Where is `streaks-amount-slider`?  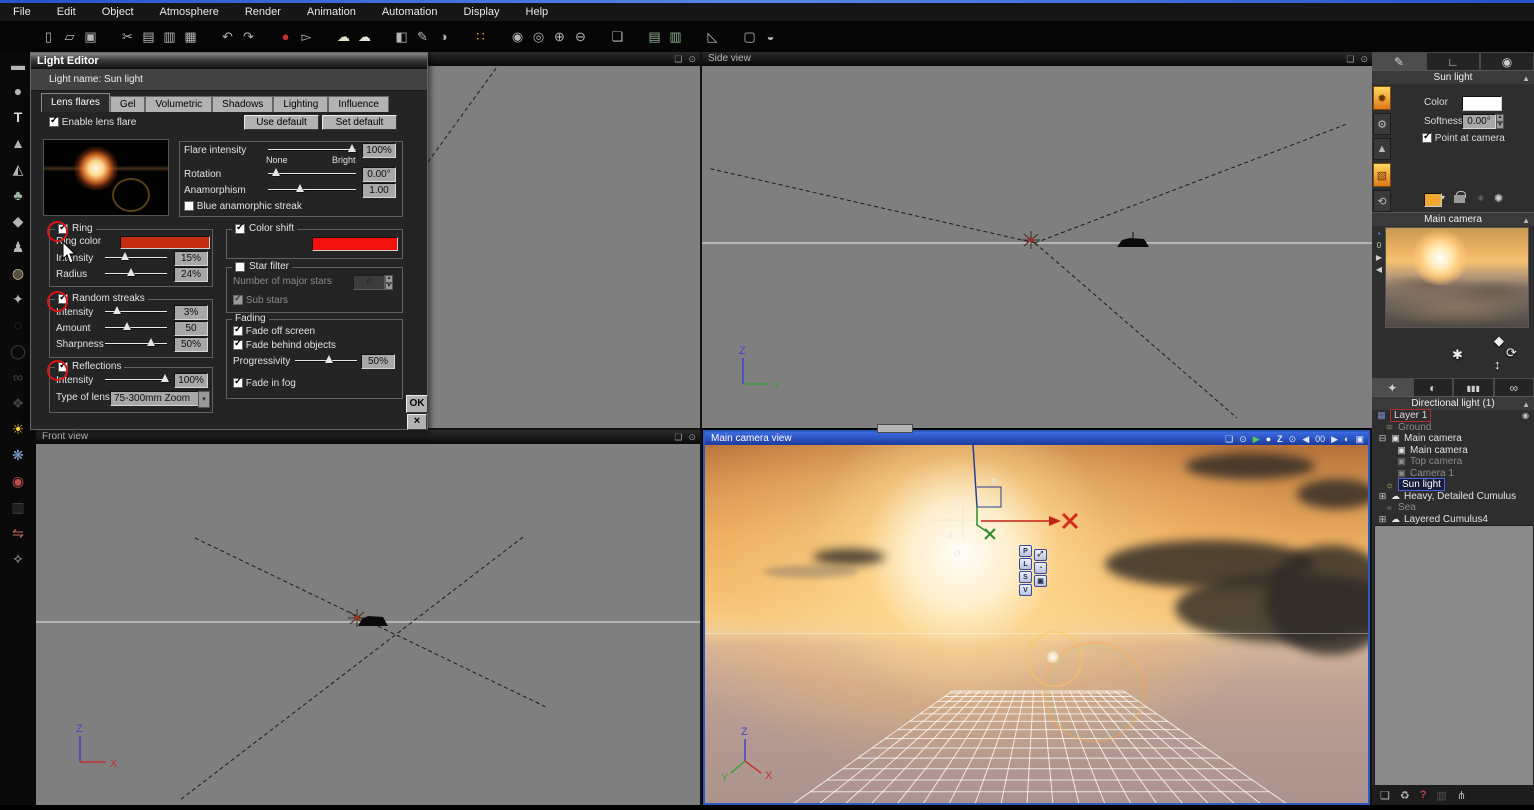
streaks-amount-slider is located at coordinates (136, 327).